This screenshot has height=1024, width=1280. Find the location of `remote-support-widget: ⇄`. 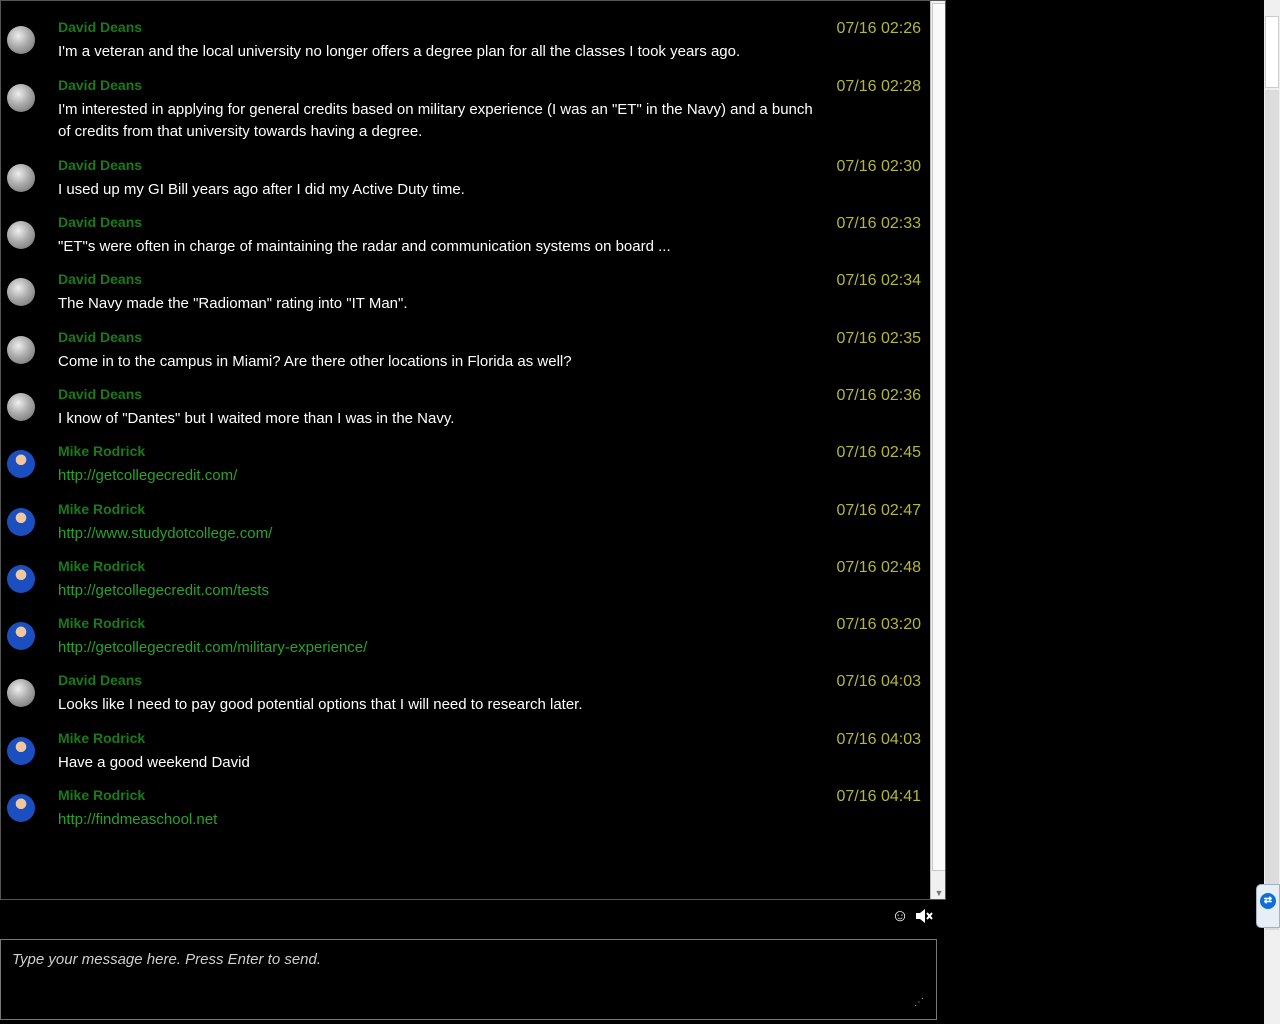

remote-support-widget: ⇄ is located at coordinates (1268, 906).